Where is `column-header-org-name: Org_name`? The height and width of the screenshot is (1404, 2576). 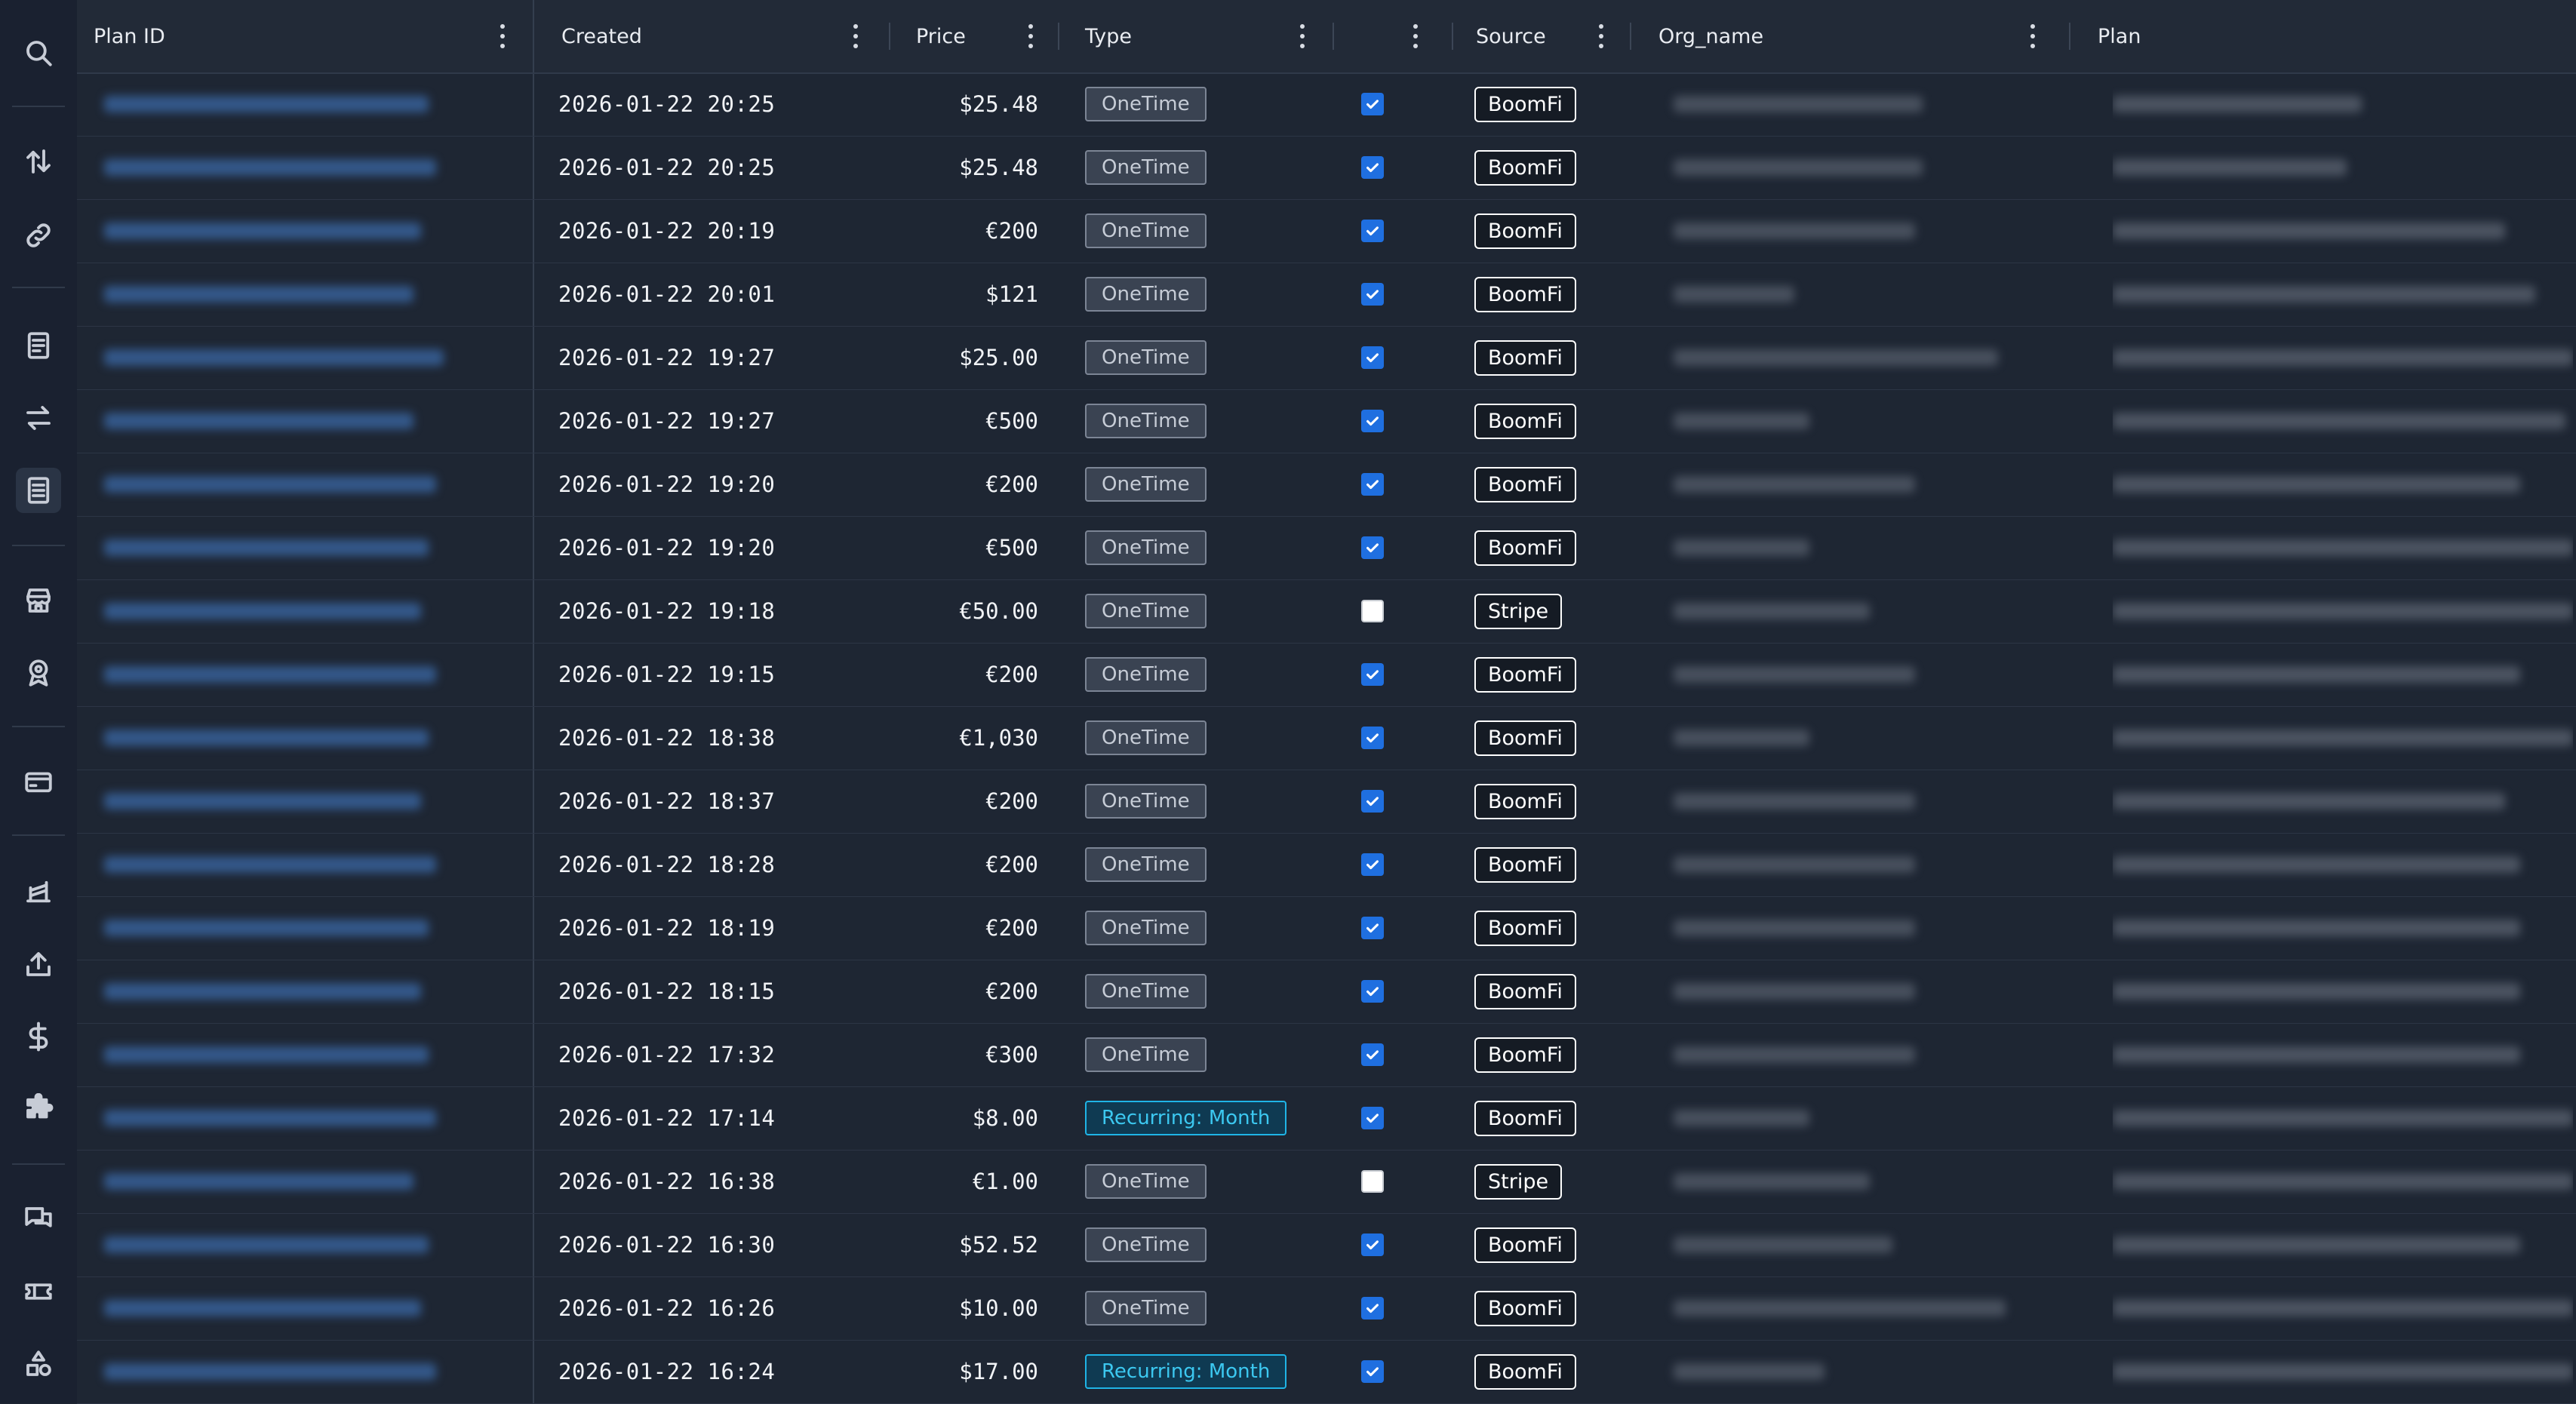 column-header-org-name: Org_name is located at coordinates (1850, 36).